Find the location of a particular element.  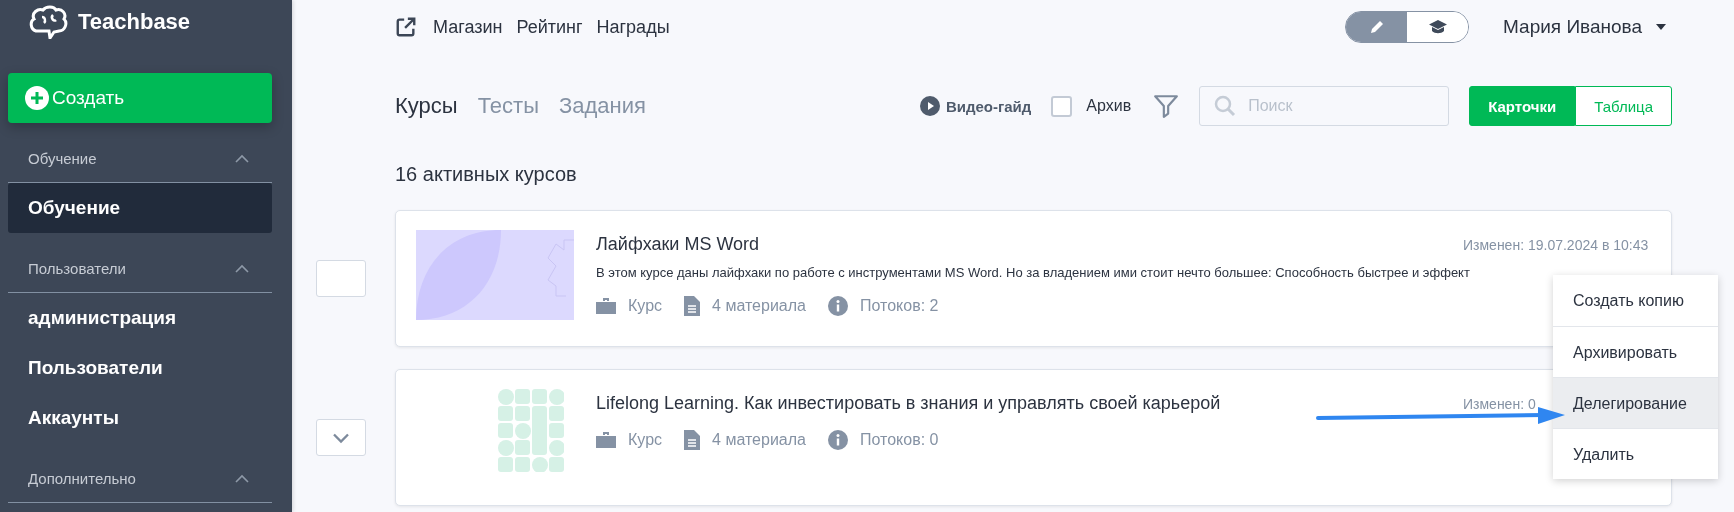

play-circle-icon is located at coordinates (929, 106).